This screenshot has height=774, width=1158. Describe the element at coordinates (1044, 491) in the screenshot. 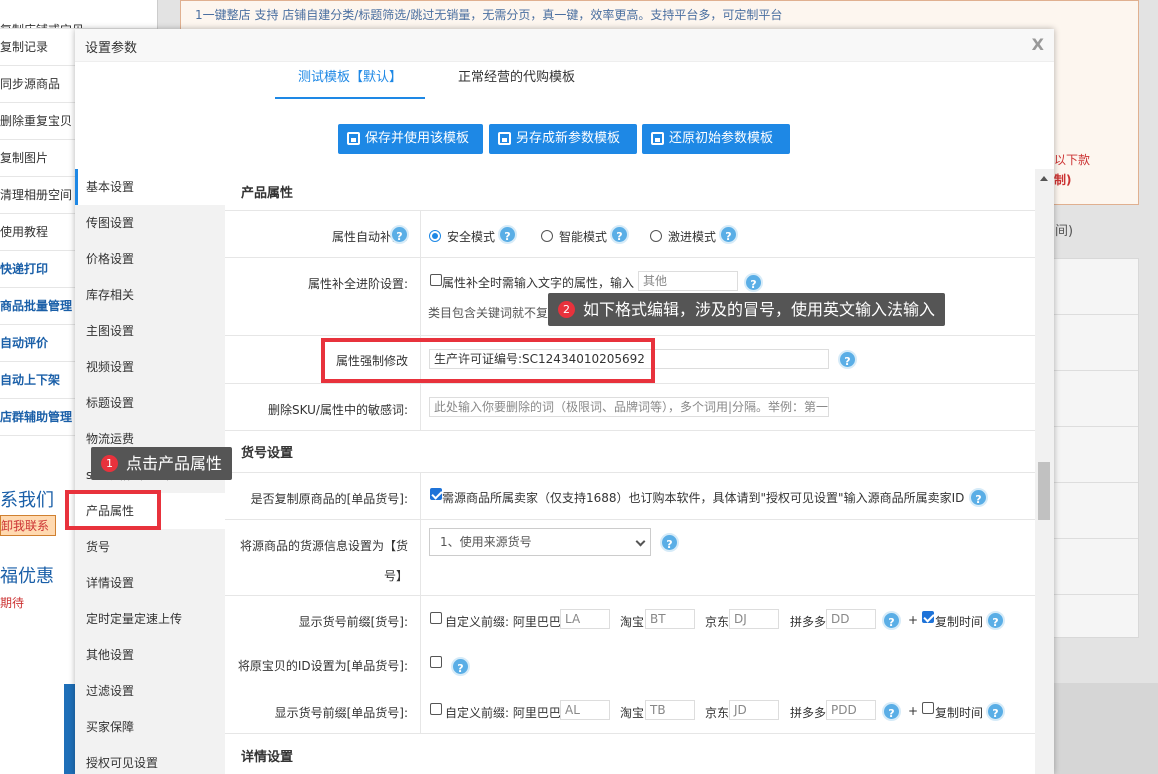

I see `scroll-thumb` at that location.